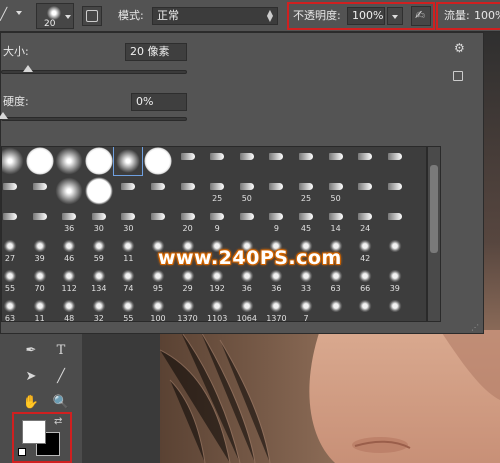 Image resolution: width=500 pixels, height=463 pixels. What do you see at coordinates (365, 252) in the screenshot?
I see `brush-preset-cell: 42` at bounding box center [365, 252].